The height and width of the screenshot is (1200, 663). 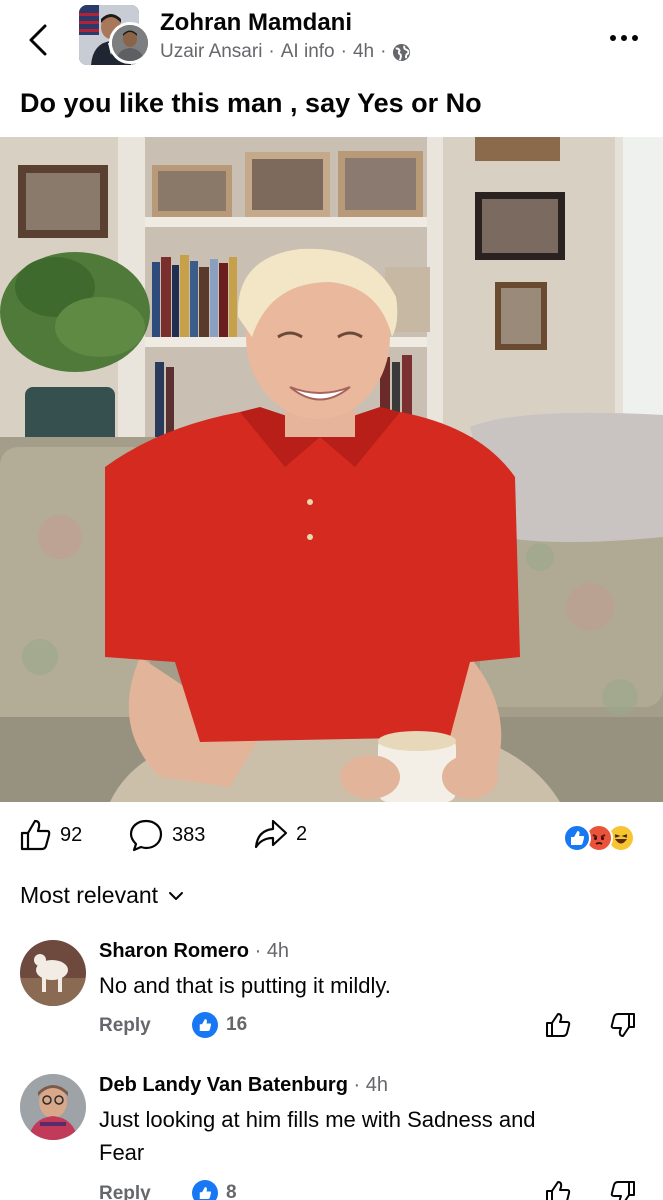 I want to click on comment-button: 383, so click(x=166, y=835).